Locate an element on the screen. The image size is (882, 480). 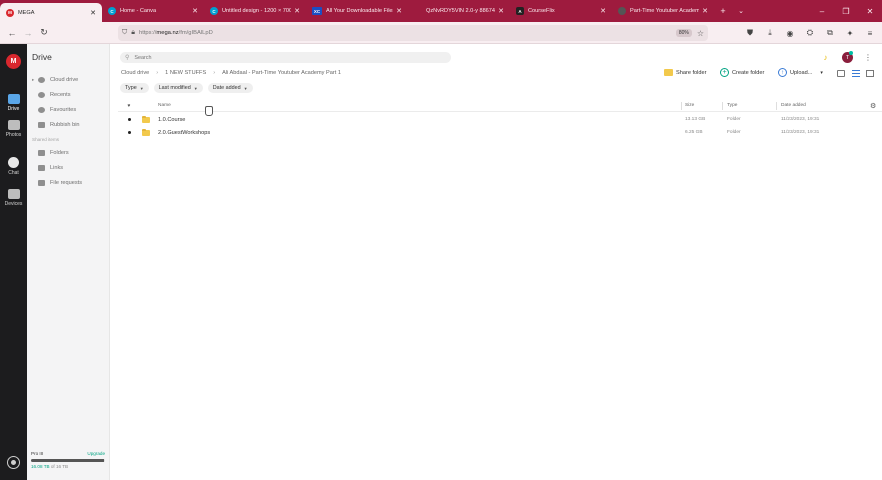
share-folder-button: Share folder is located at coordinates (685, 72).